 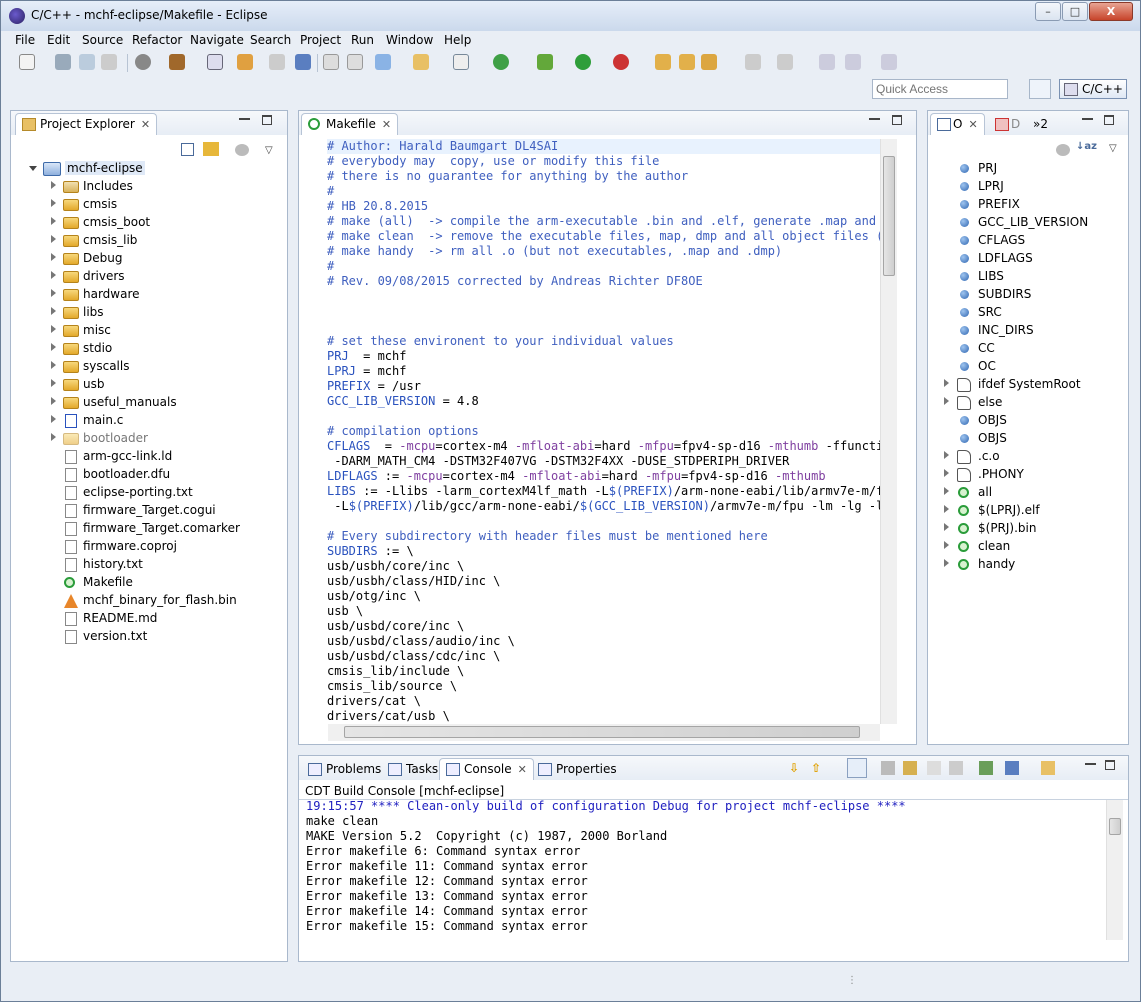 What do you see at coordinates (1028, 295) in the screenshot?
I see `outline-item: SUBDIRS` at bounding box center [1028, 295].